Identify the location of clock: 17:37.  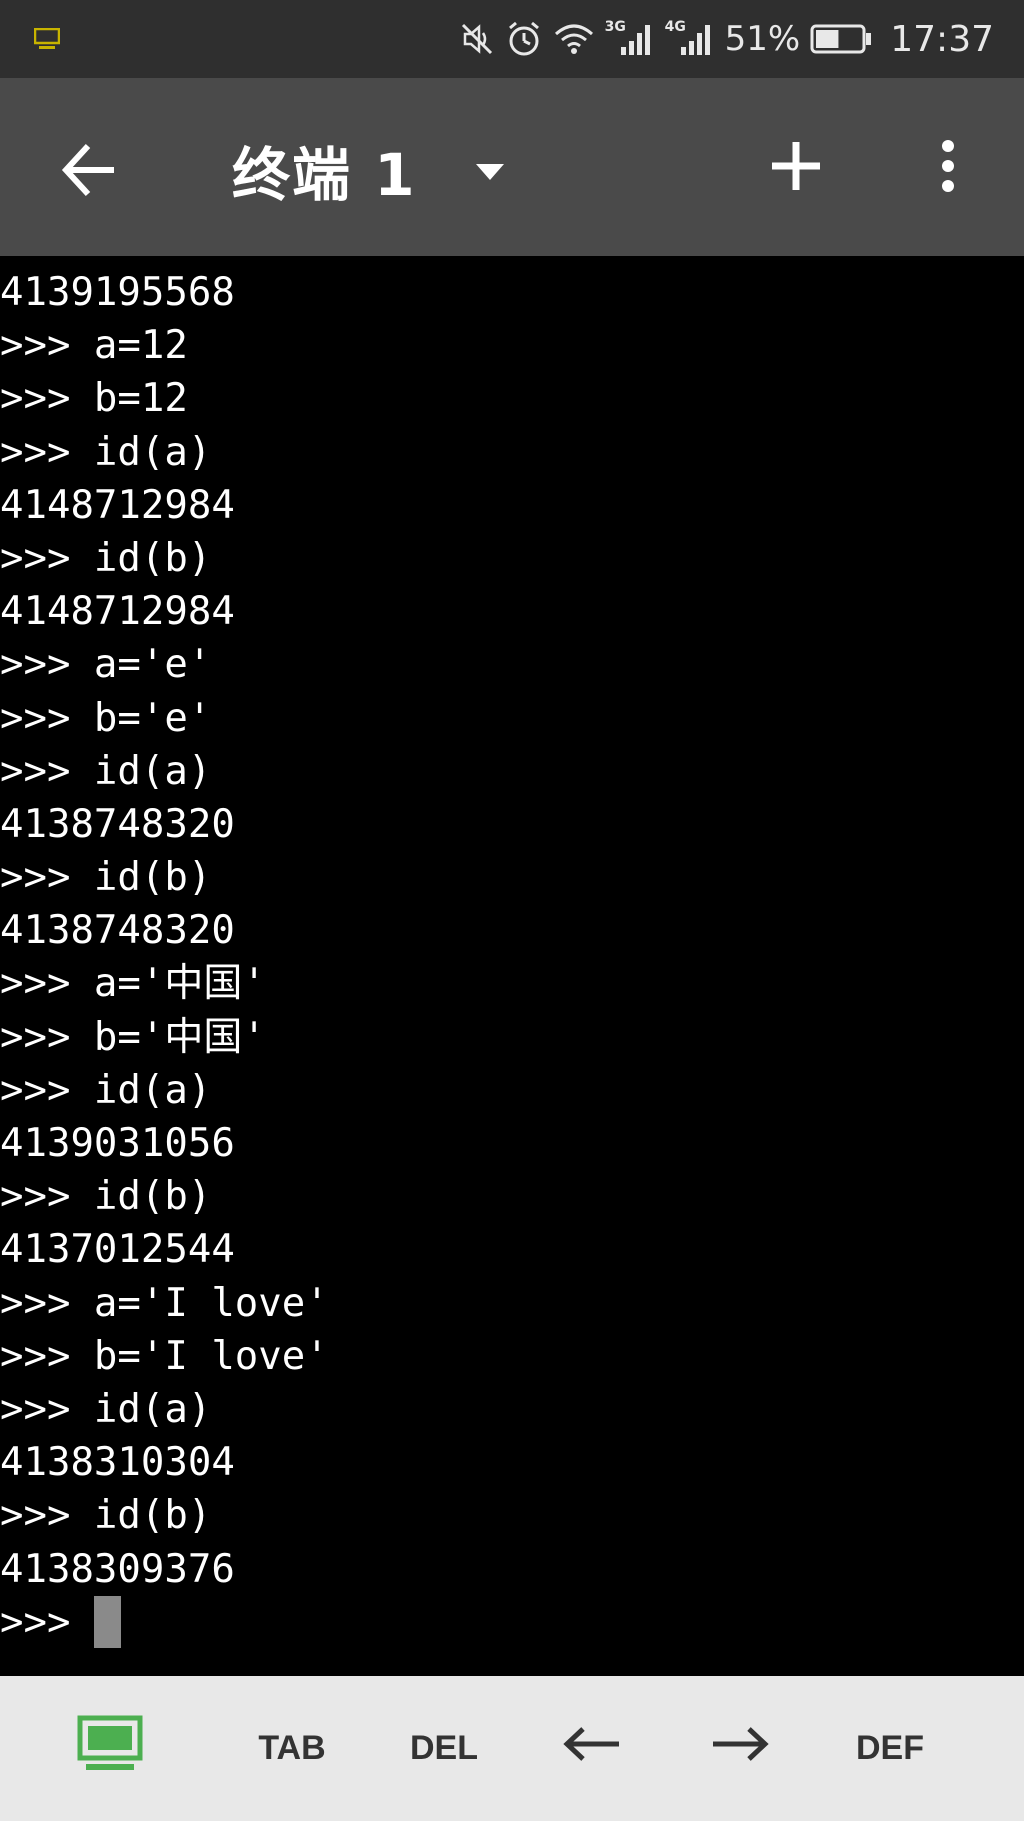
(942, 39).